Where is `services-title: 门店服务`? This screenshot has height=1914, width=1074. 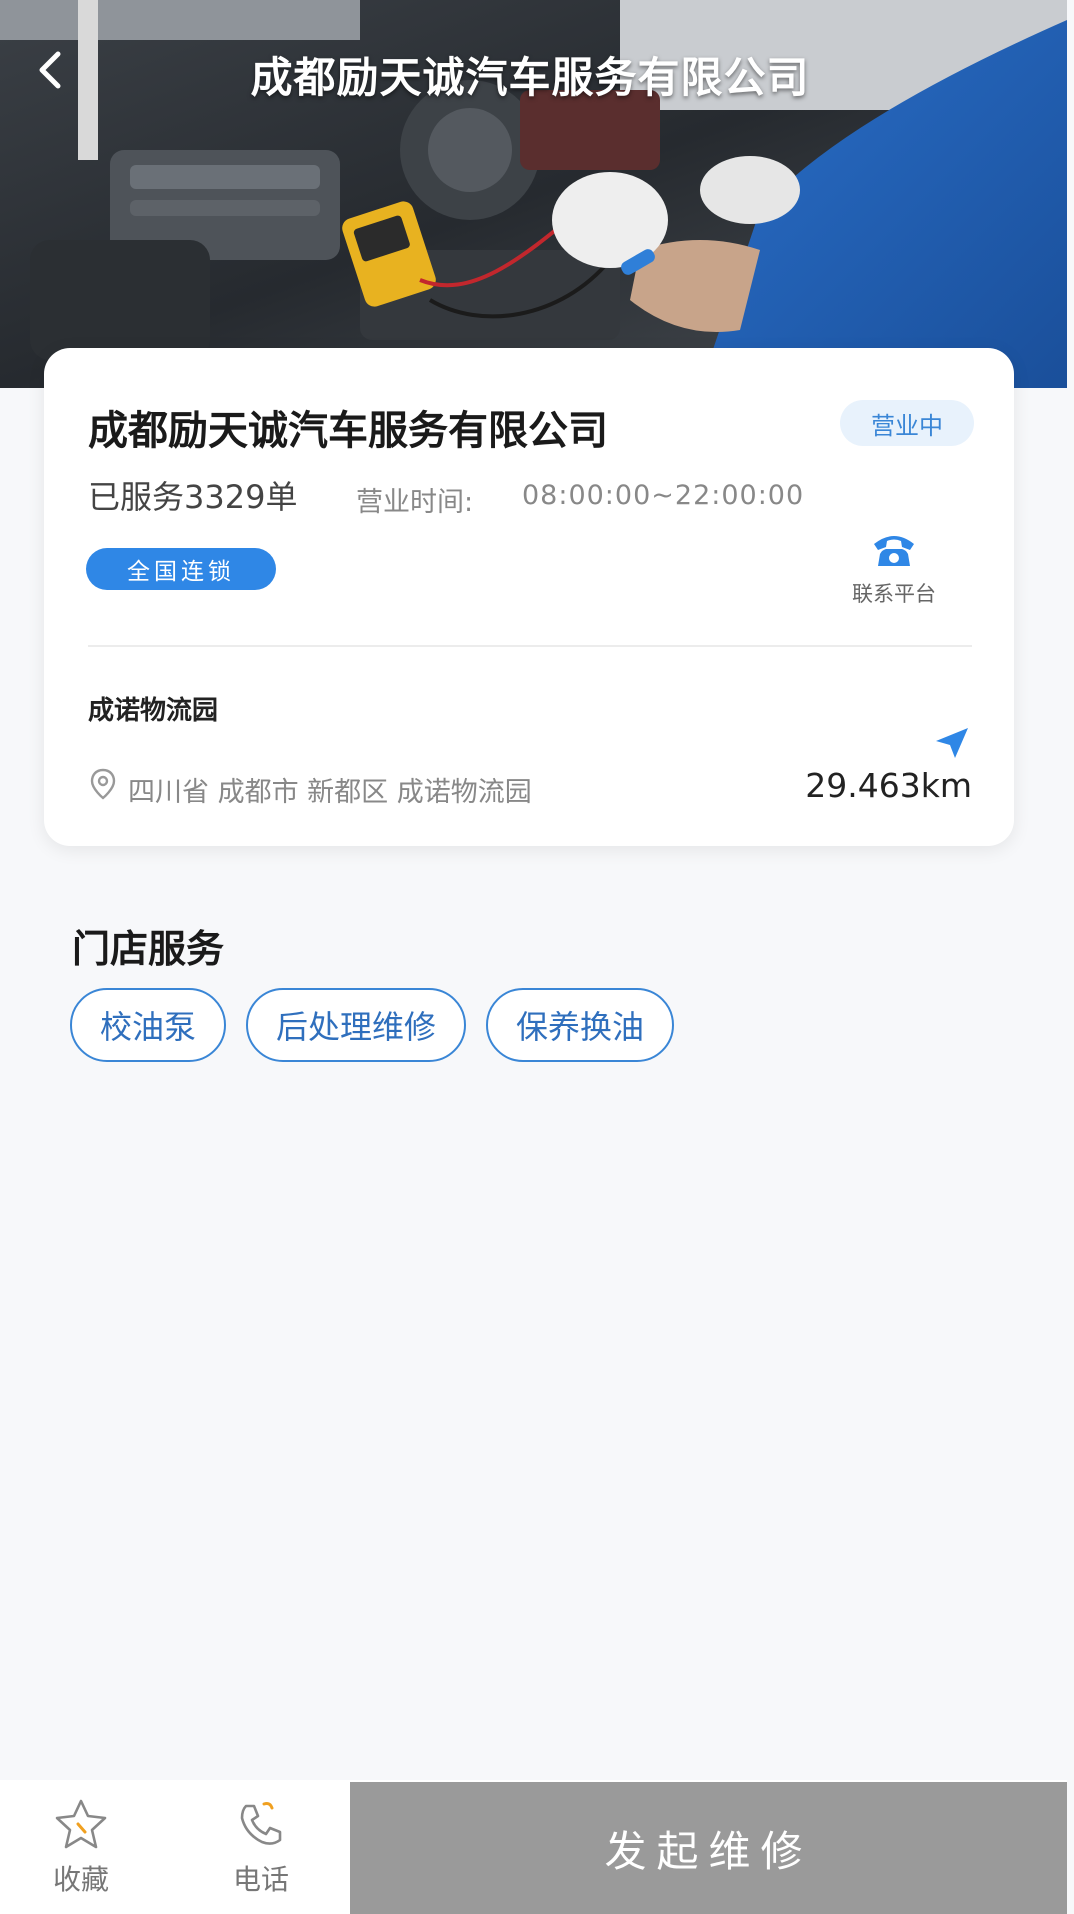 services-title: 门店服务 is located at coordinates (148, 949).